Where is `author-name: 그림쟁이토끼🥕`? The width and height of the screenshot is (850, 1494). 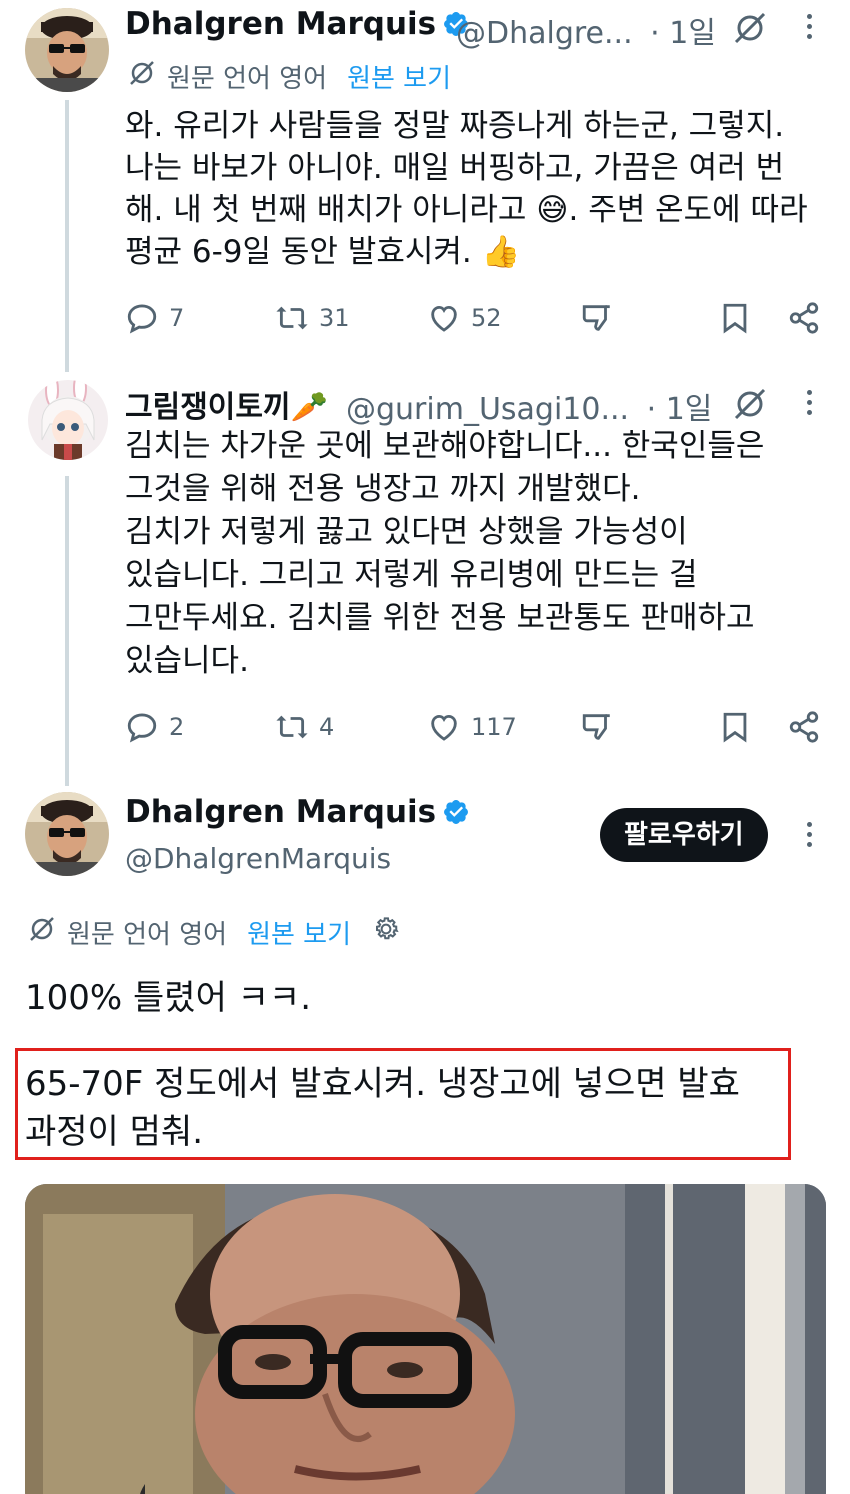
author-name: 그림쟁이토끼🥕 is located at coordinates (226, 404).